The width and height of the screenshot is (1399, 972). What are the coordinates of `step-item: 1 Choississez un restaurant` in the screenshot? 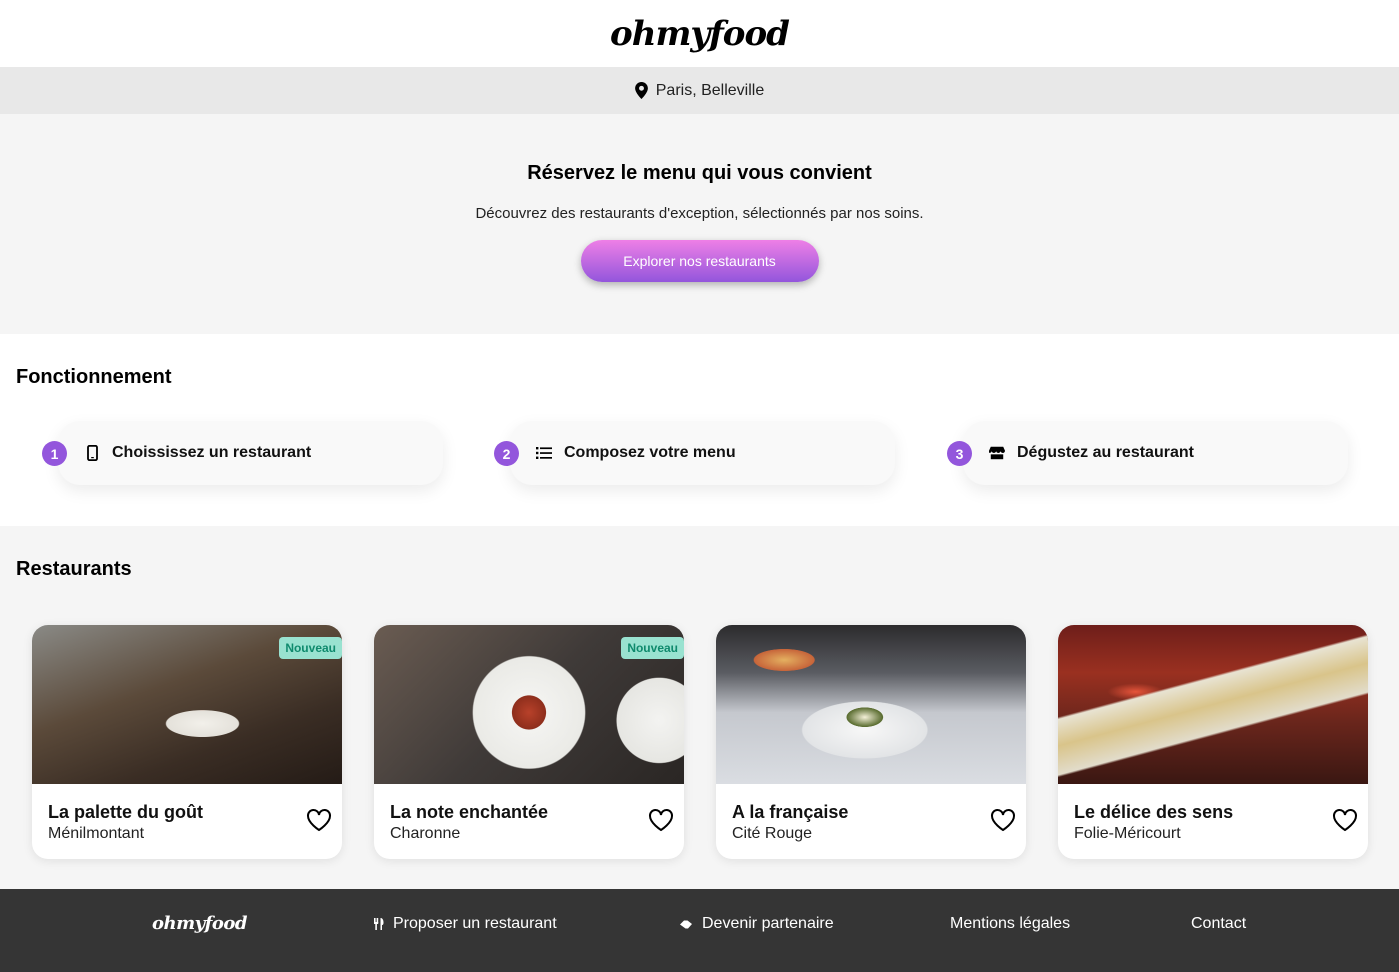 It's located at (242, 453).